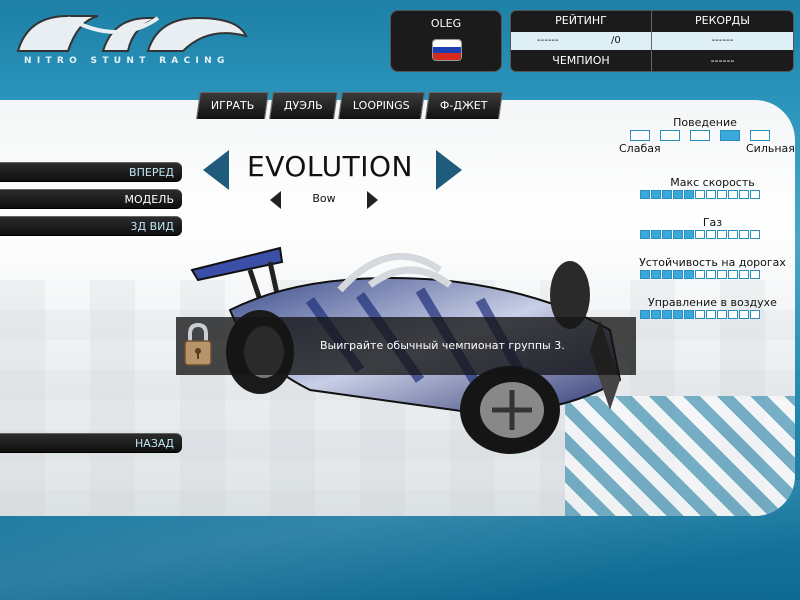 This screenshot has height=600, width=800. I want to click on champion-value: ------, so click(722, 60).